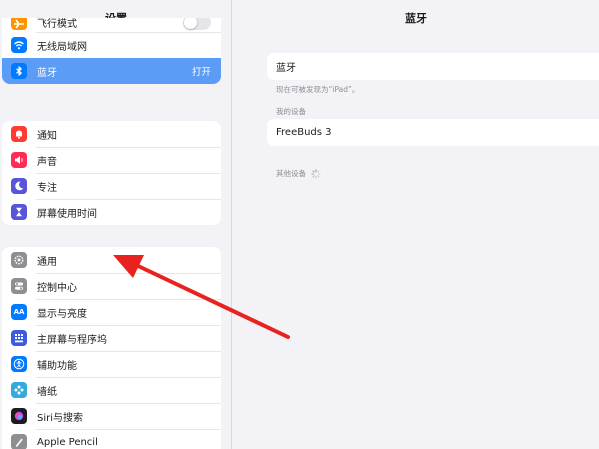  I want to click on connectivity-group: 飞行模式 无线局域网 蓝牙 打开, so click(111, 51).